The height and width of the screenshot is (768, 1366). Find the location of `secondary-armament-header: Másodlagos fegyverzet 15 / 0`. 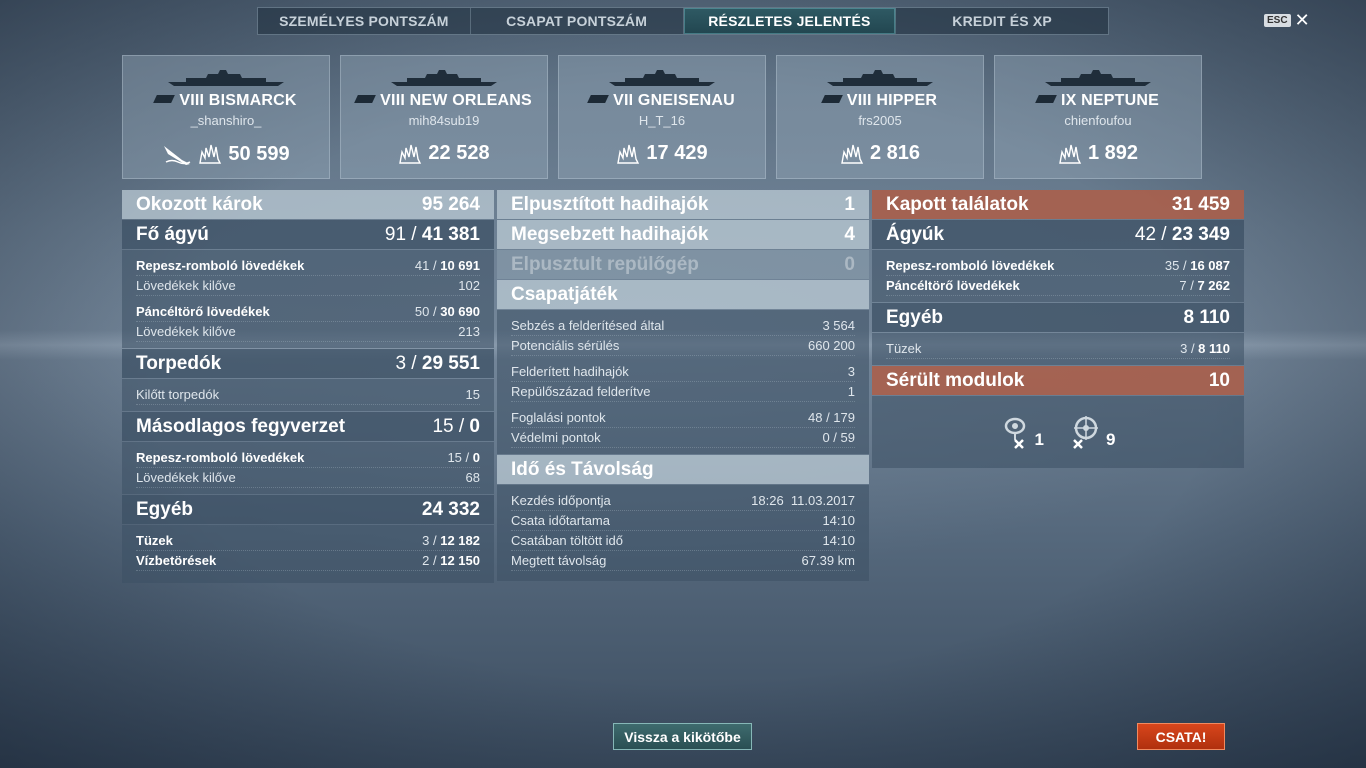

secondary-armament-header: Másodlagos fegyverzet 15 / 0 is located at coordinates (308, 426).